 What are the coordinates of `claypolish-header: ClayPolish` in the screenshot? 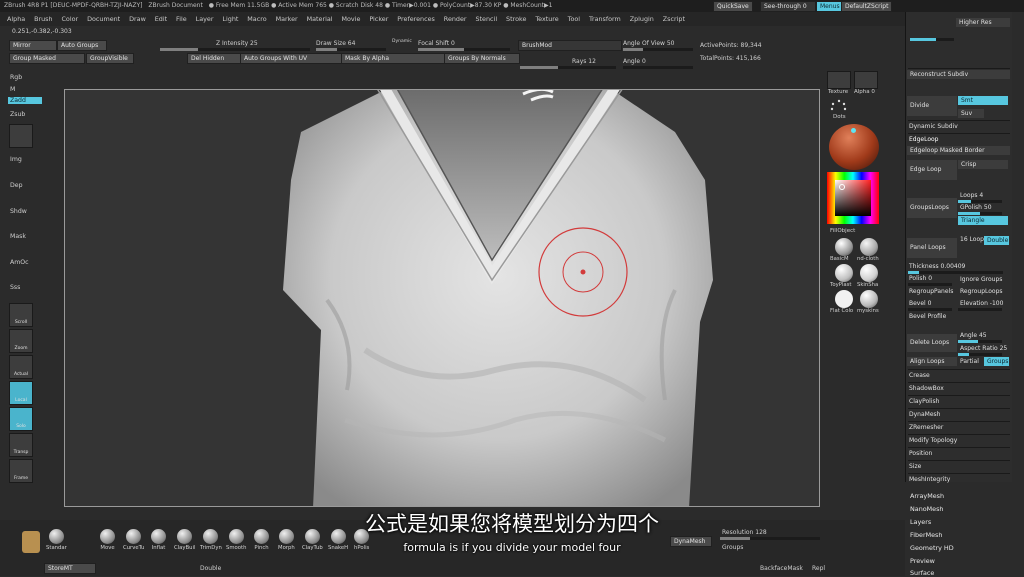 It's located at (924, 401).